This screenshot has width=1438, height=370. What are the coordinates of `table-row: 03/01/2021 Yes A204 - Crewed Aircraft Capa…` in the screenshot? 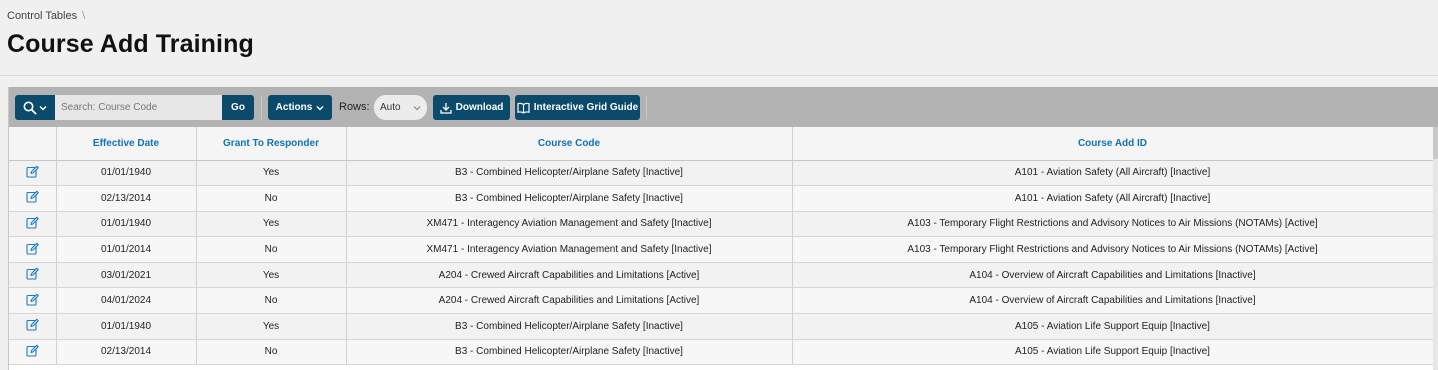 It's located at (721, 275).